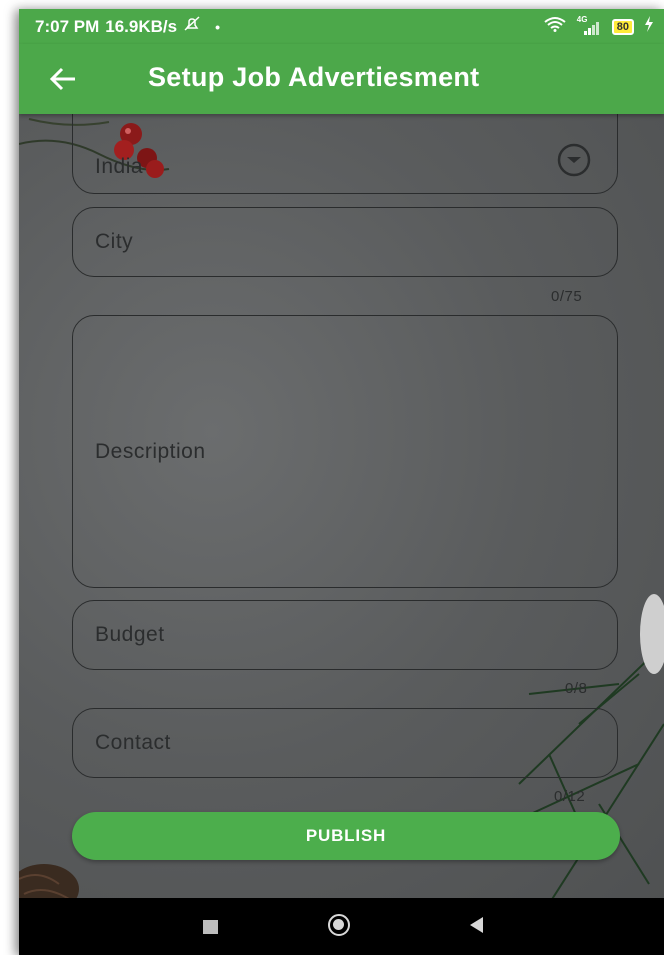  What do you see at coordinates (341, 26) in the screenshot?
I see `status-bar: 7:07 PM 16.9KB/s • 4G 80` at bounding box center [341, 26].